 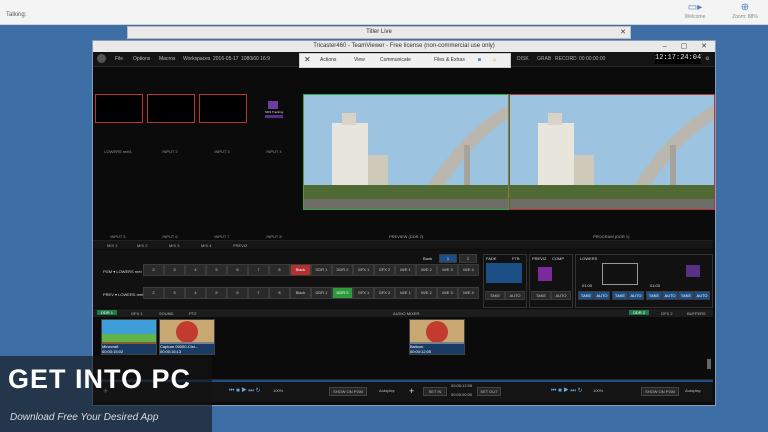 I want to click on record-button: RECORD, so click(x=566, y=59).